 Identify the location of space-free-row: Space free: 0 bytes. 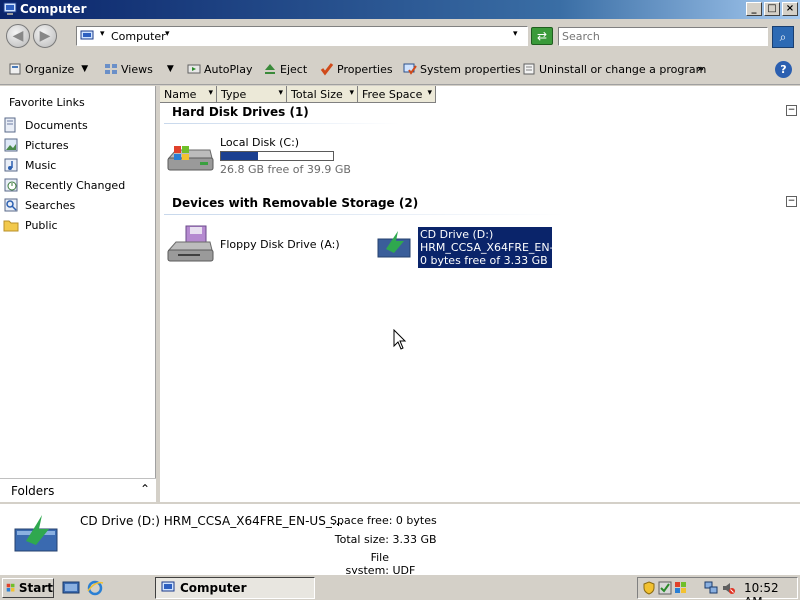
(383, 520).